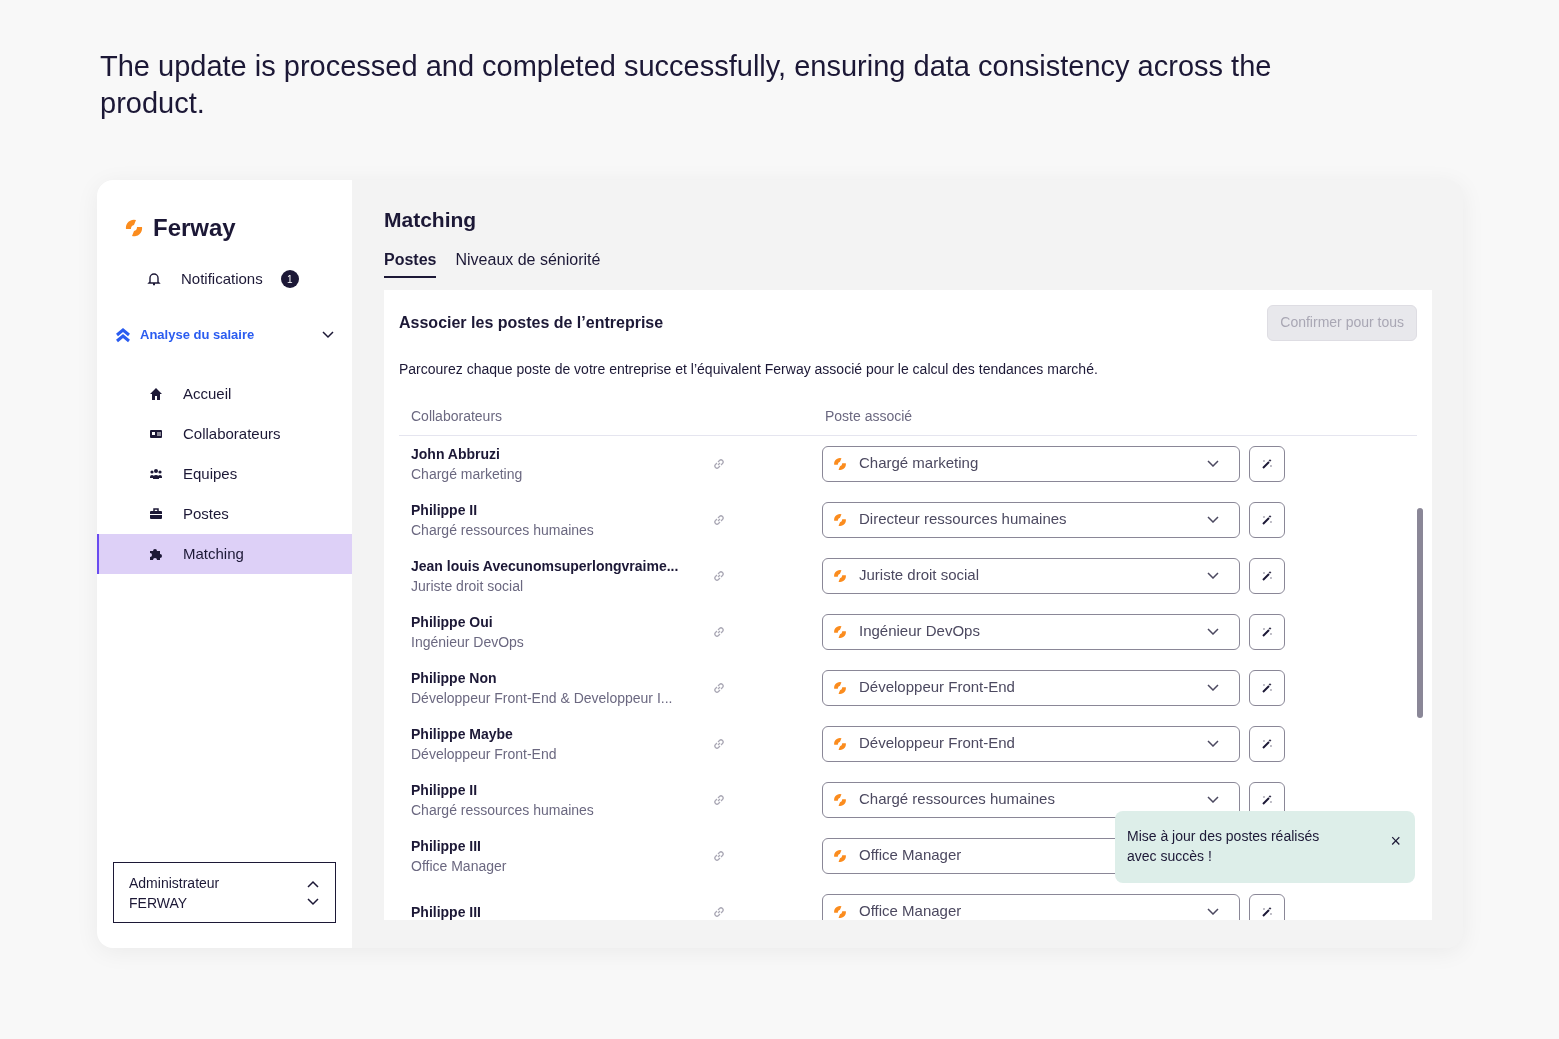  I want to click on account-company: FERWAY, so click(159, 903).